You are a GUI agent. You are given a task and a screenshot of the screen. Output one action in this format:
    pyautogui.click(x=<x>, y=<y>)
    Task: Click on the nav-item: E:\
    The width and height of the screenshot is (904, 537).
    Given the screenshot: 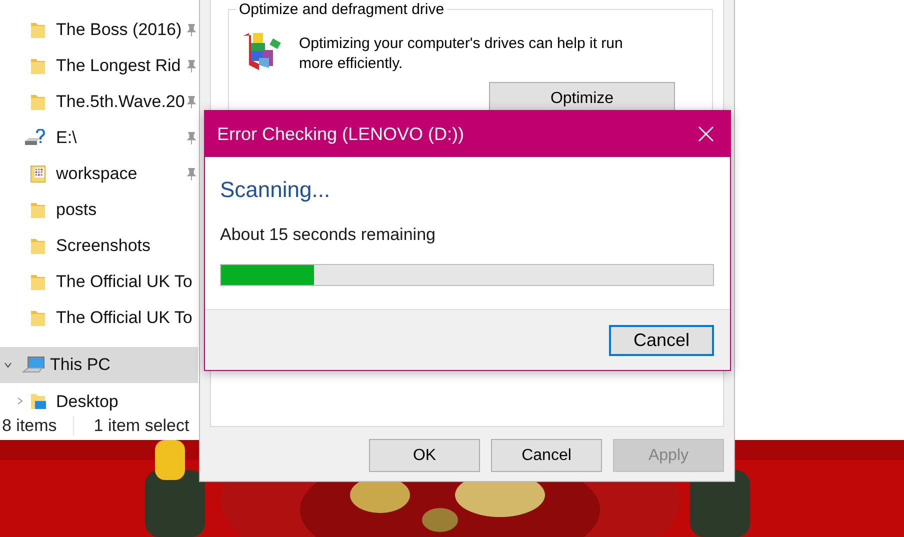 What is the action you would take?
    pyautogui.click(x=99, y=138)
    